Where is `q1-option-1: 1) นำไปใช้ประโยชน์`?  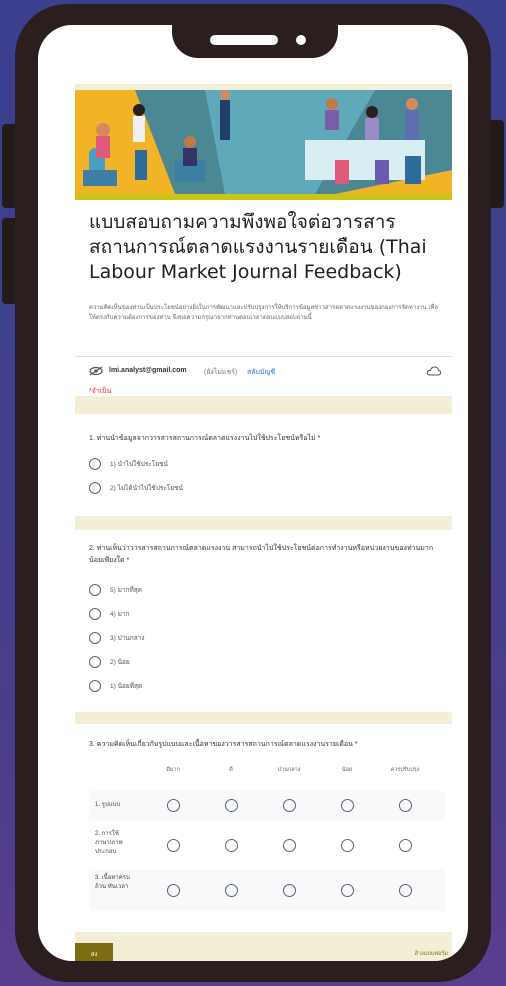
q1-option-1: 1) นำไปใช้ประโยชน์ is located at coordinates (128, 464).